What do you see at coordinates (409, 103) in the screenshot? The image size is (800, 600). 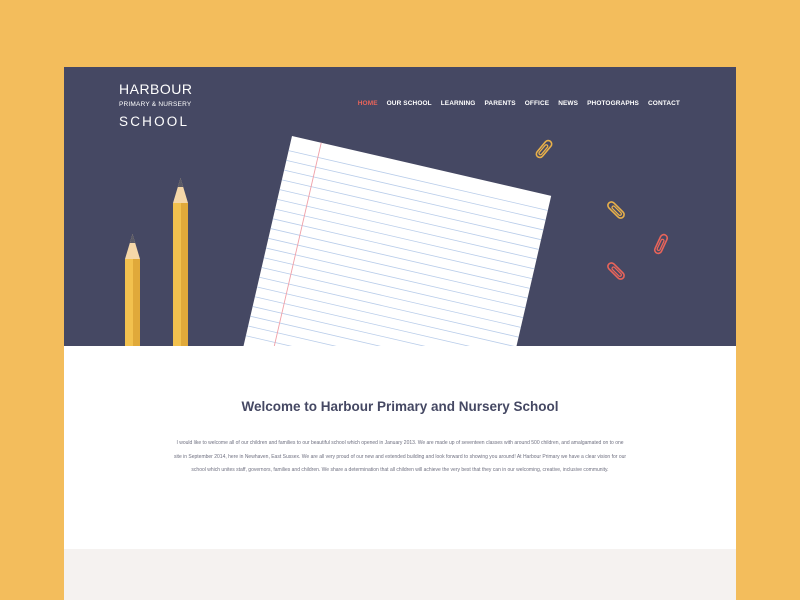 I see `nav-our-school: OUR SCHOOL` at bounding box center [409, 103].